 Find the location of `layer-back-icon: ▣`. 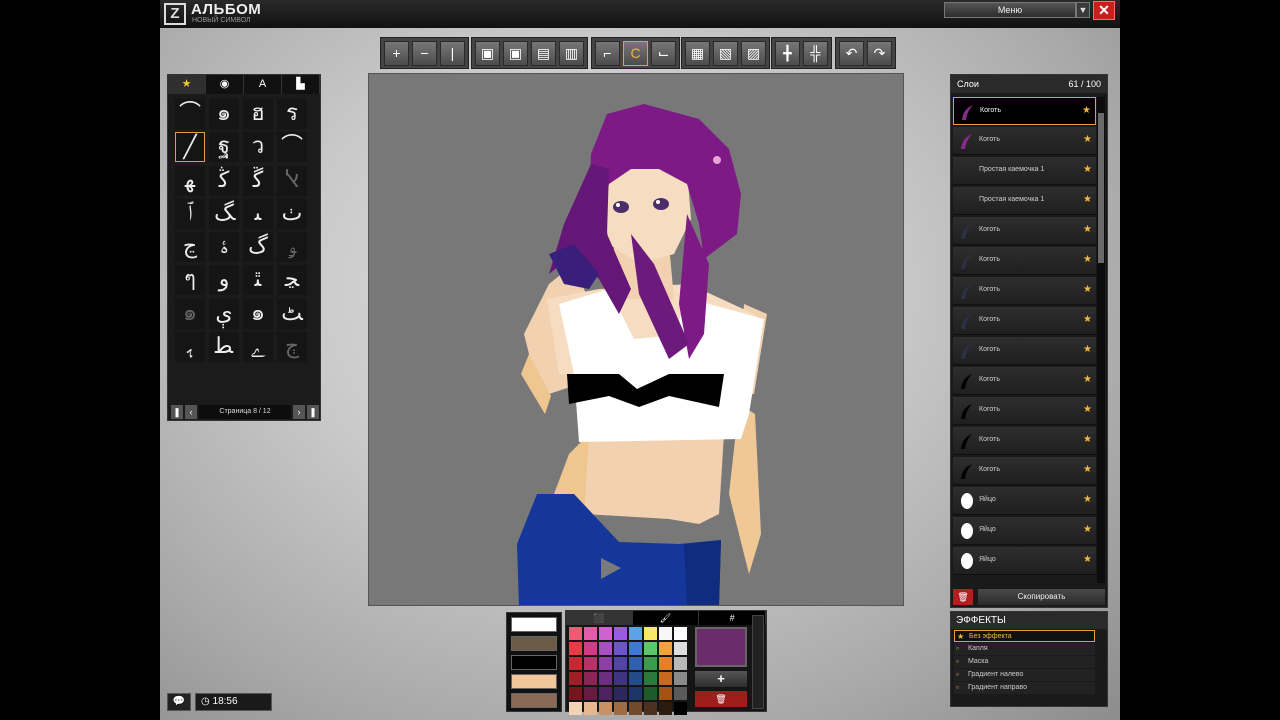

layer-back-icon: ▣ is located at coordinates (515, 53).